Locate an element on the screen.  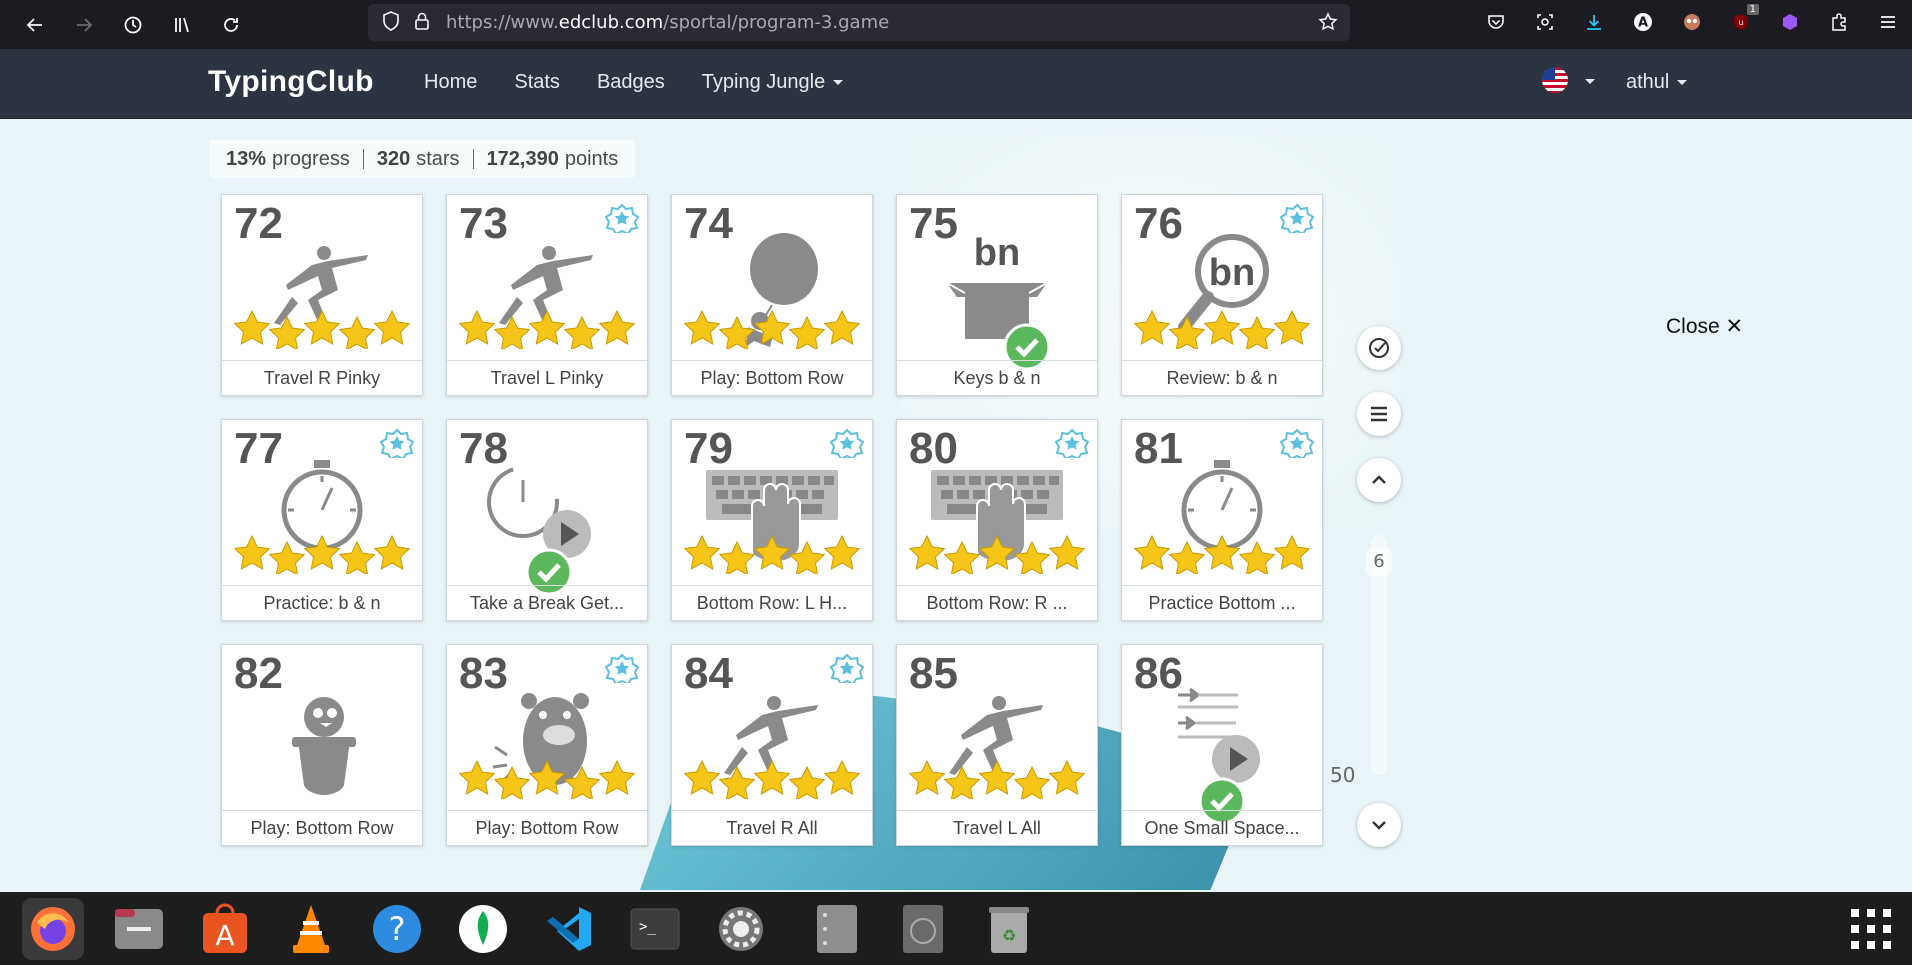
ublock-icon: u1 is located at coordinates (1740, 22).